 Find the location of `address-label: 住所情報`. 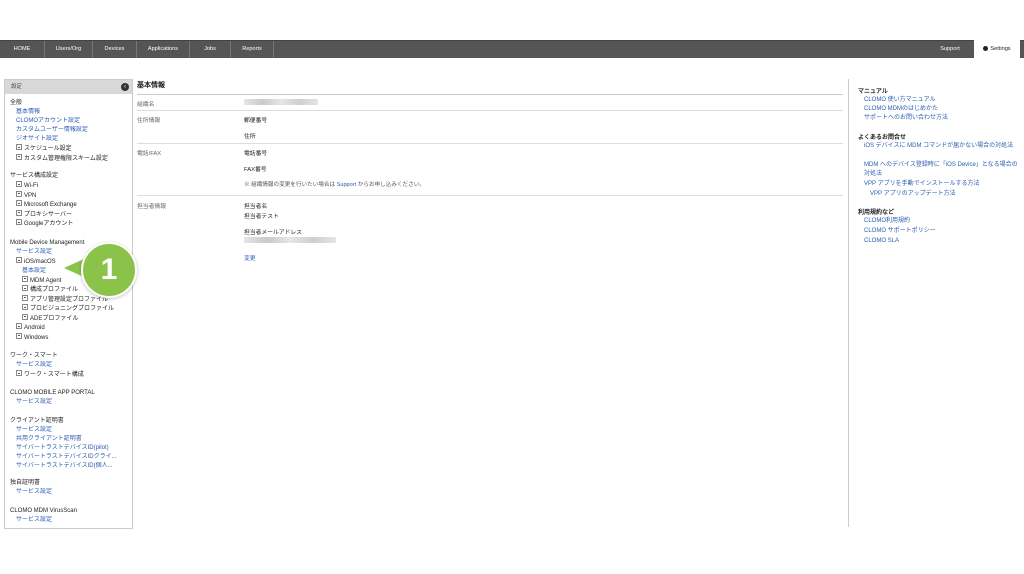

address-label: 住所情報 is located at coordinates (149, 121).